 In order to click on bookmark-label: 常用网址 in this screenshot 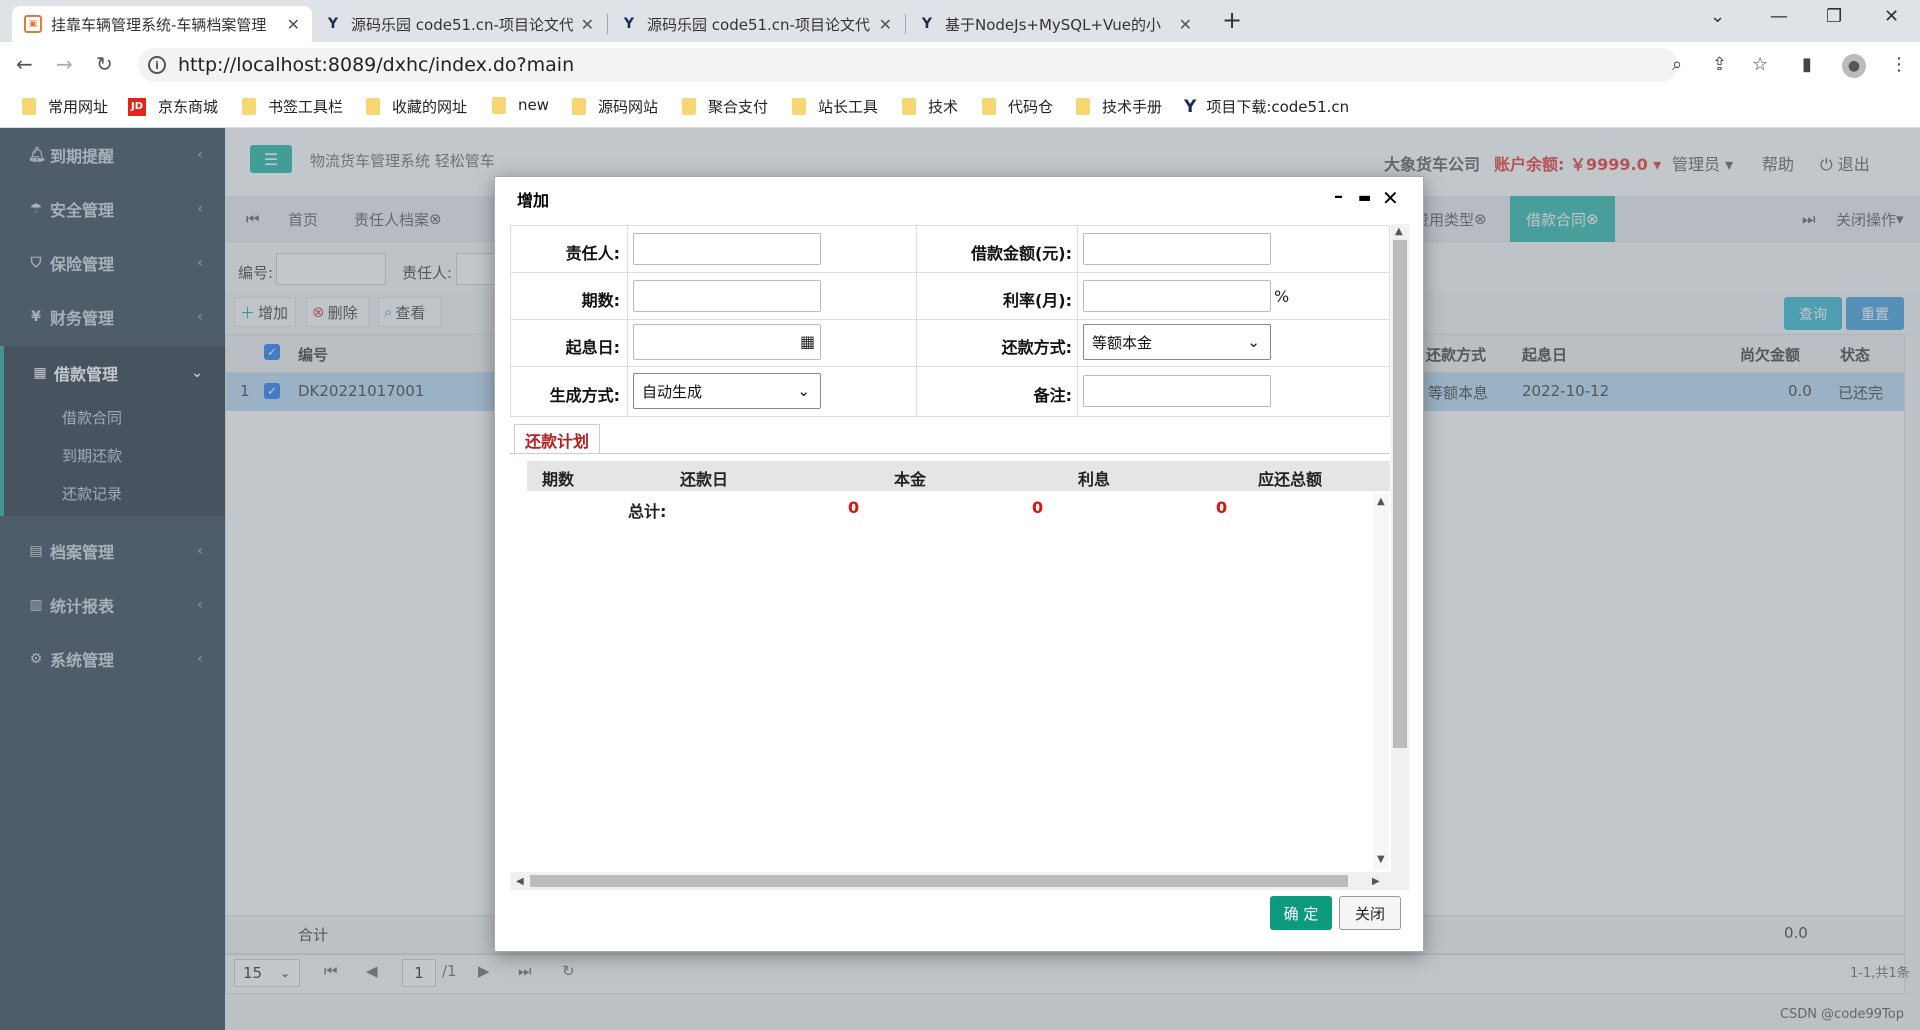, I will do `click(78, 107)`.